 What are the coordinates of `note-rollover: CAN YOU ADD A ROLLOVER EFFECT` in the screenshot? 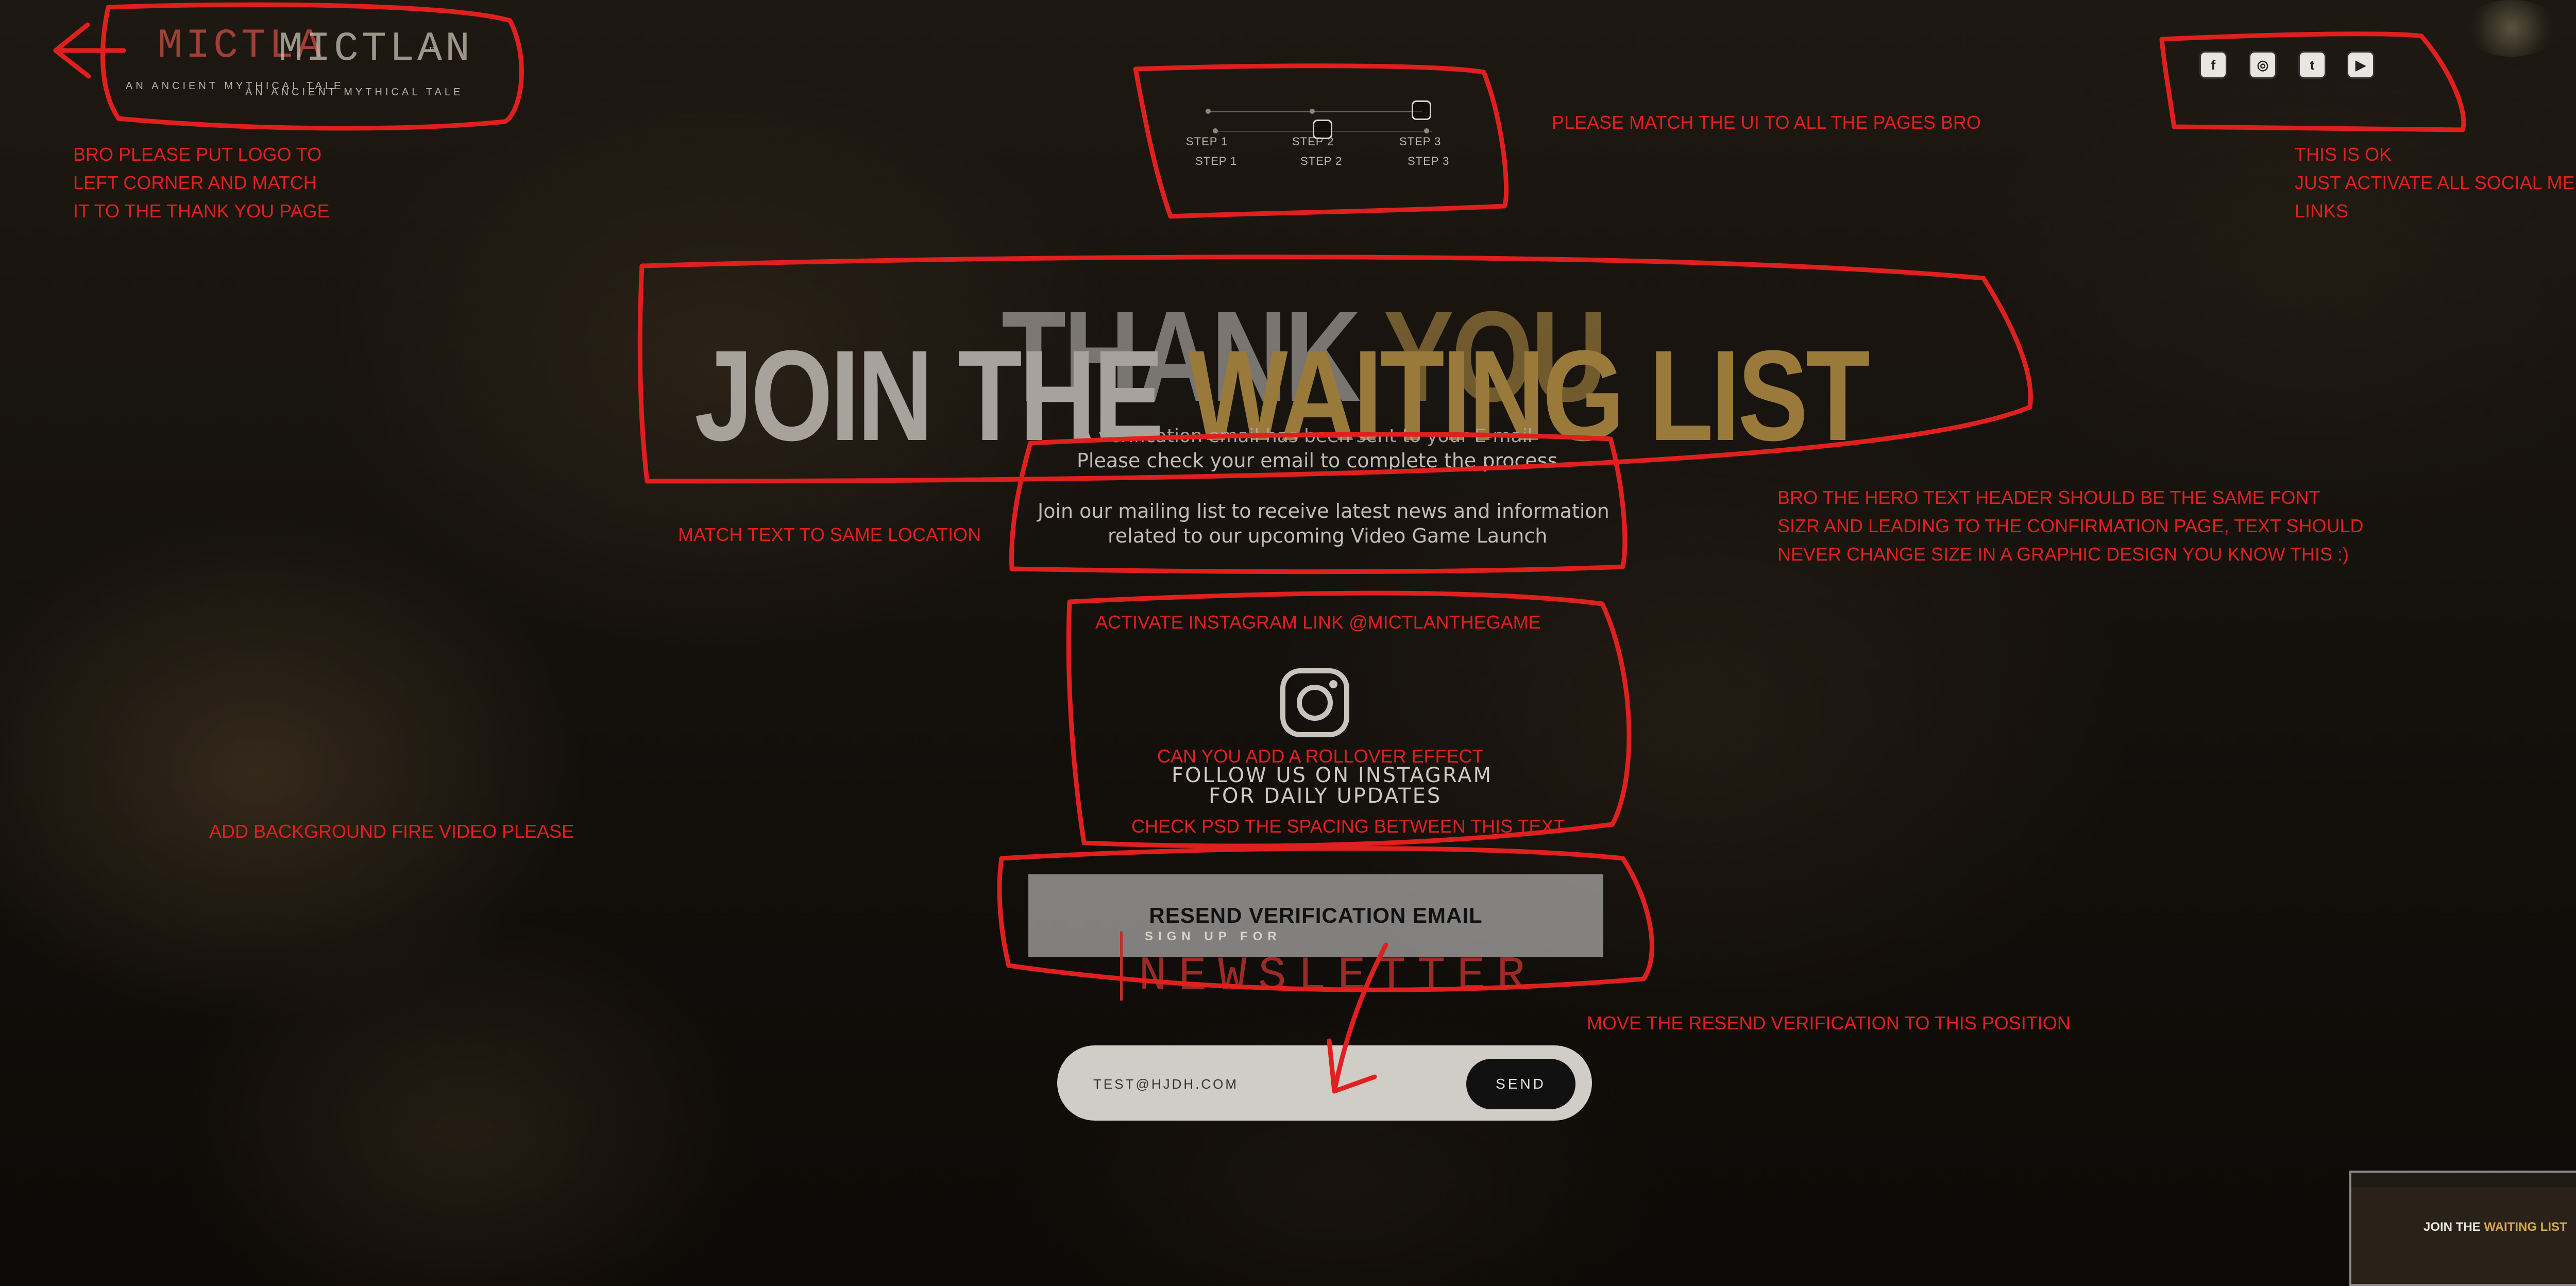 It's located at (1320, 756).